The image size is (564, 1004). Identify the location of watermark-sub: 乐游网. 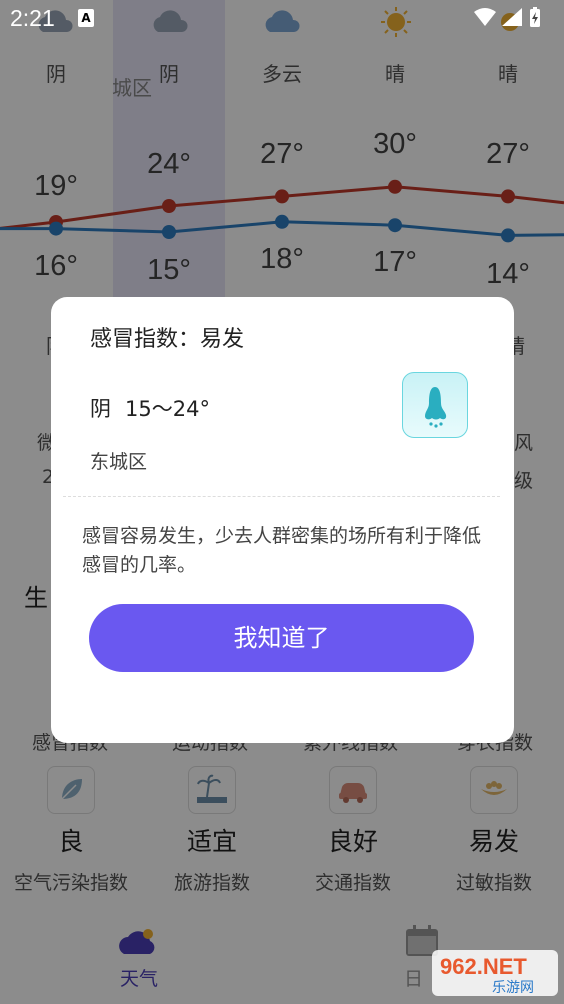
(513, 988).